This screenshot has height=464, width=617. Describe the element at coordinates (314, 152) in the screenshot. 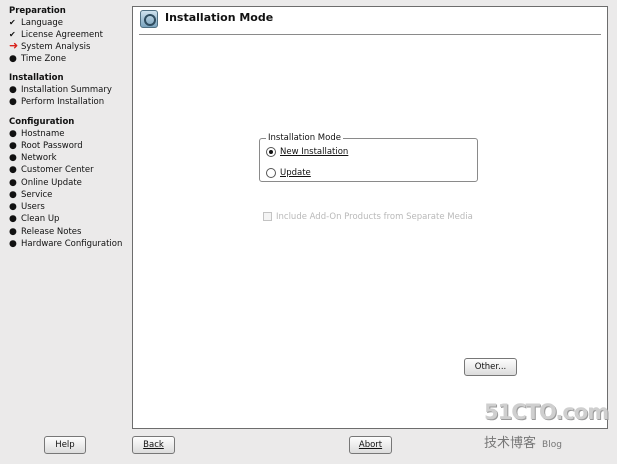

I see `new-installation-label: New Installation` at that location.